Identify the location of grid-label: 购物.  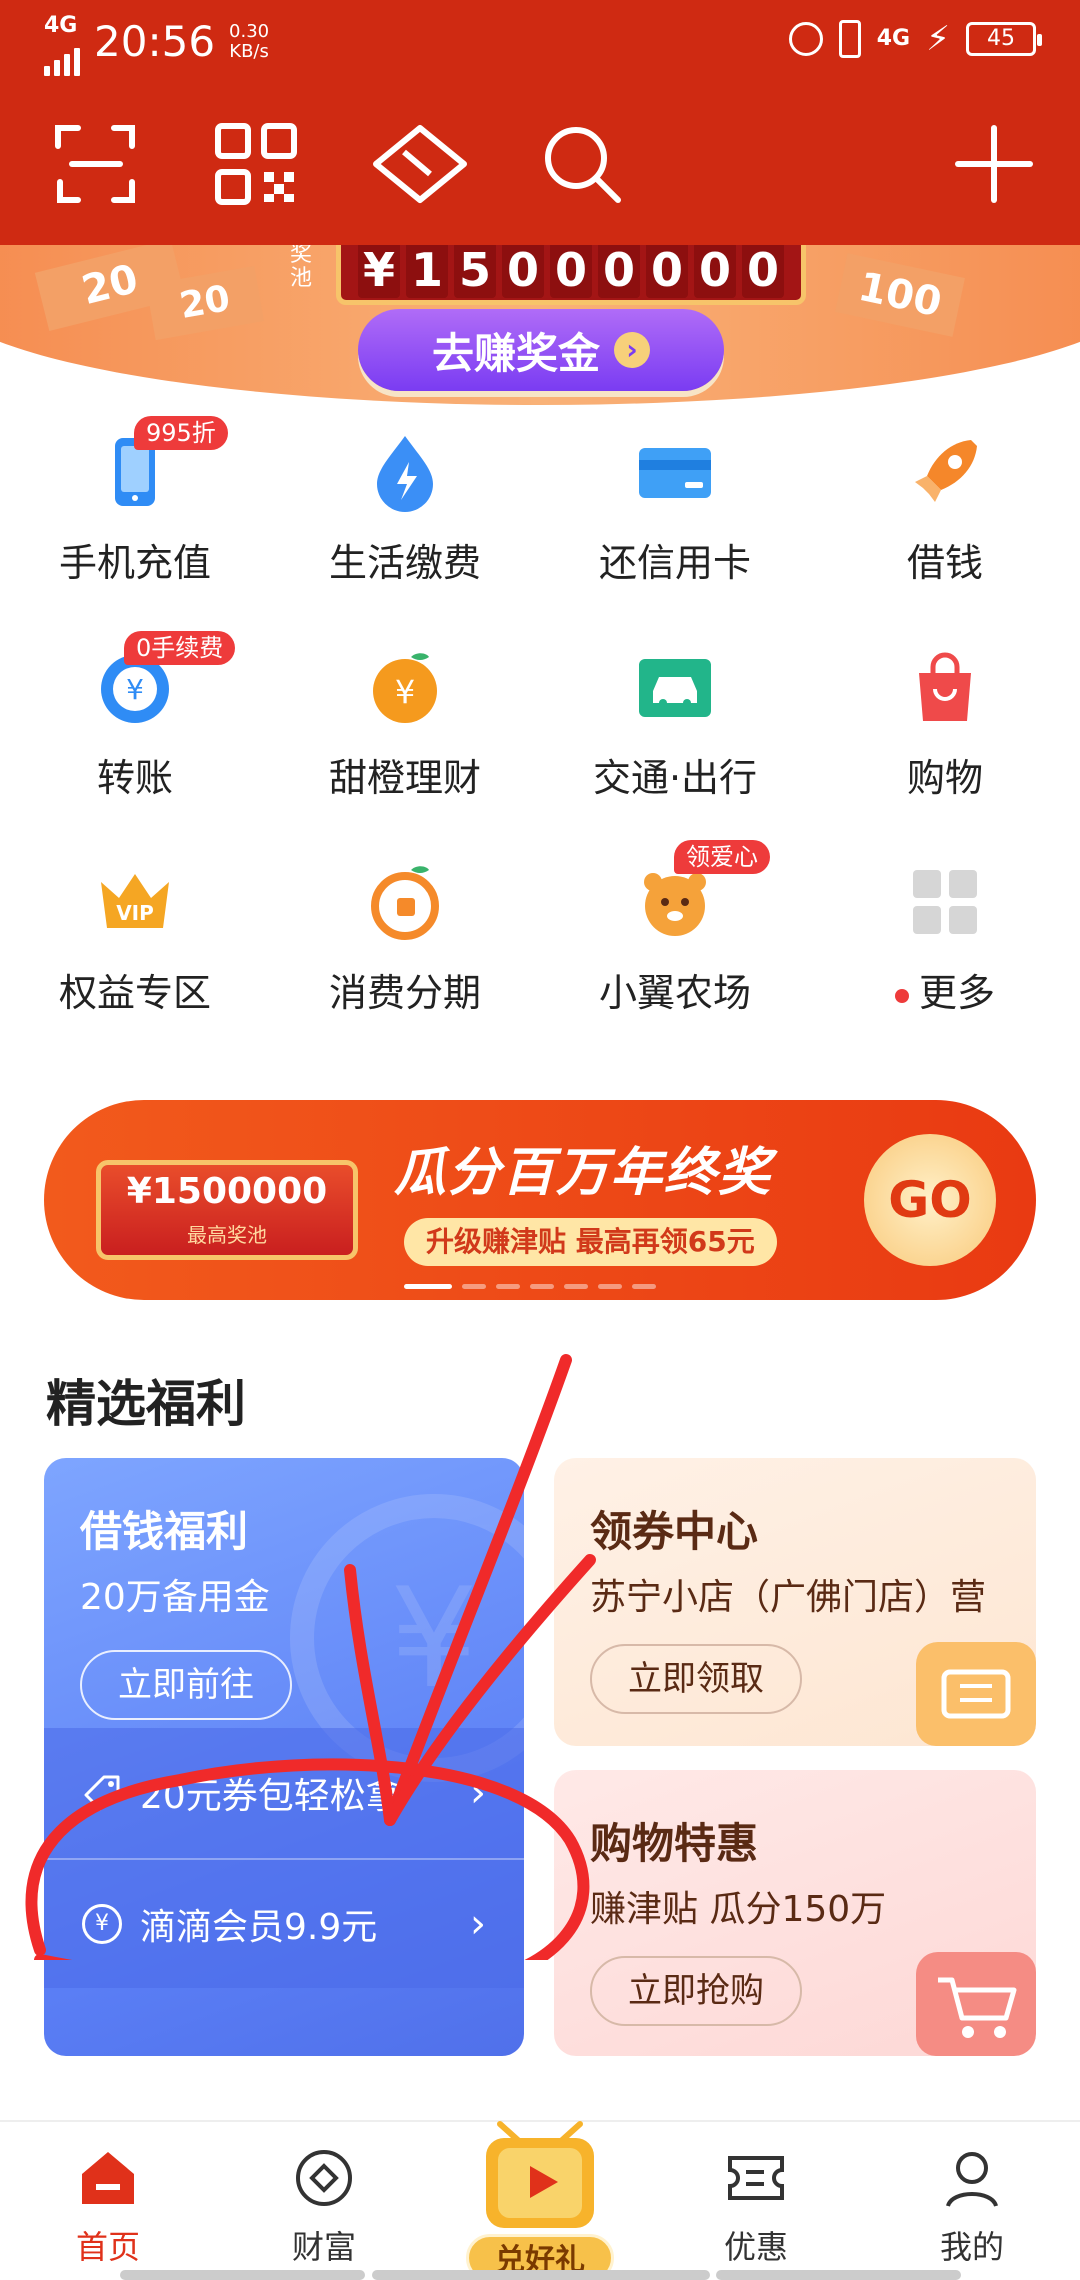
(944, 778).